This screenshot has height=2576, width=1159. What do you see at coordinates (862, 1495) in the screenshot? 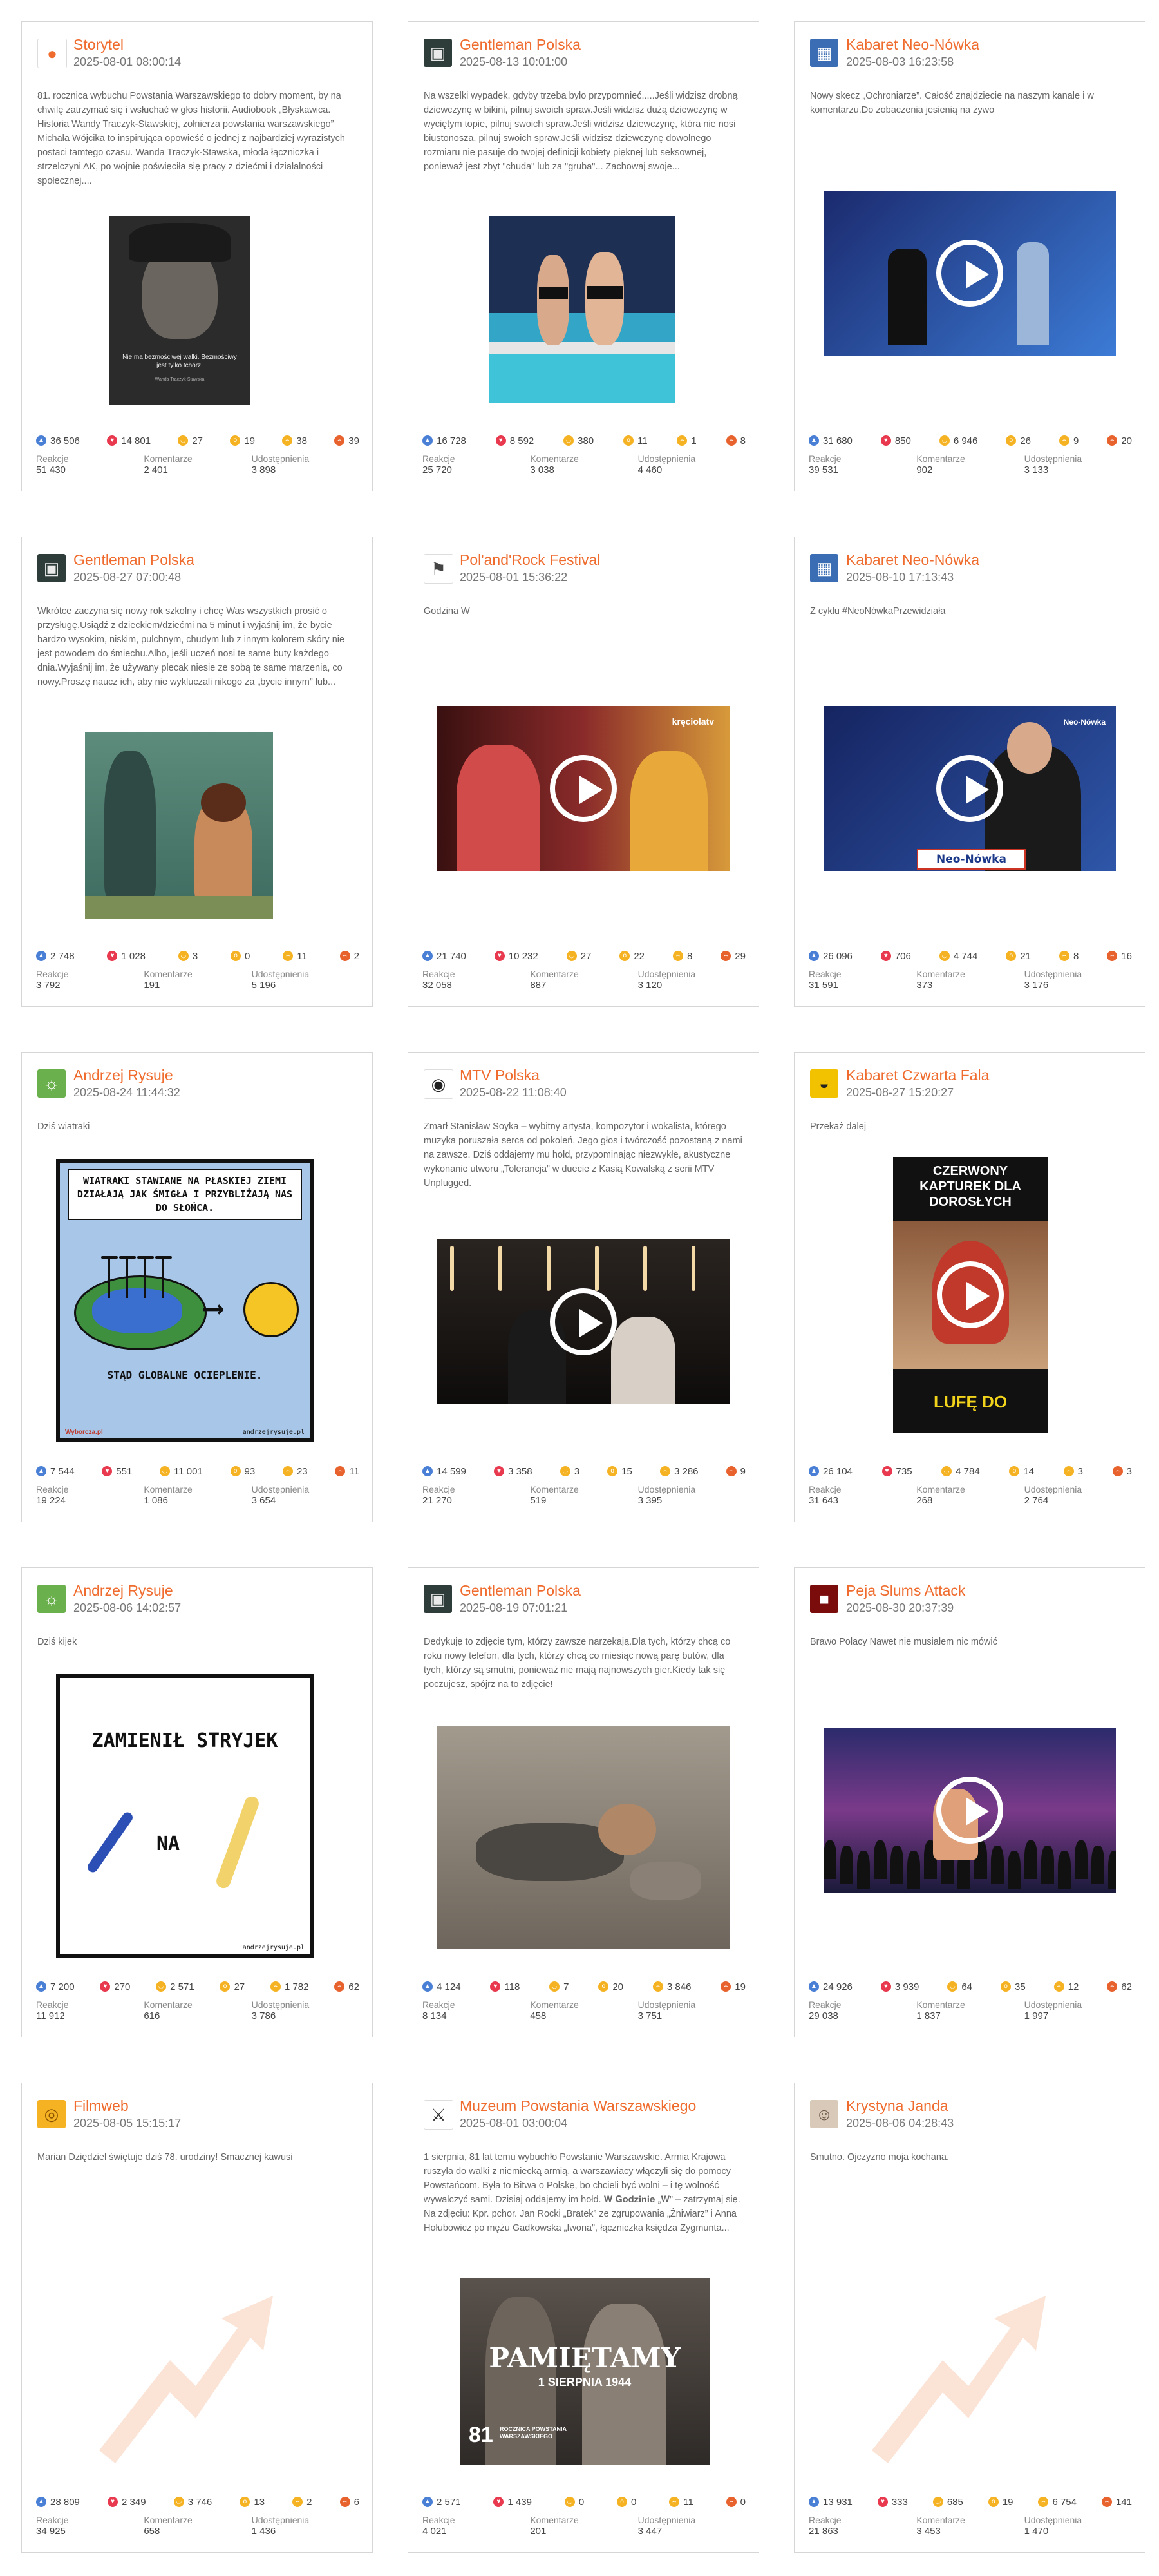
I see `stat-reactions: Reakcje 31 643` at bounding box center [862, 1495].